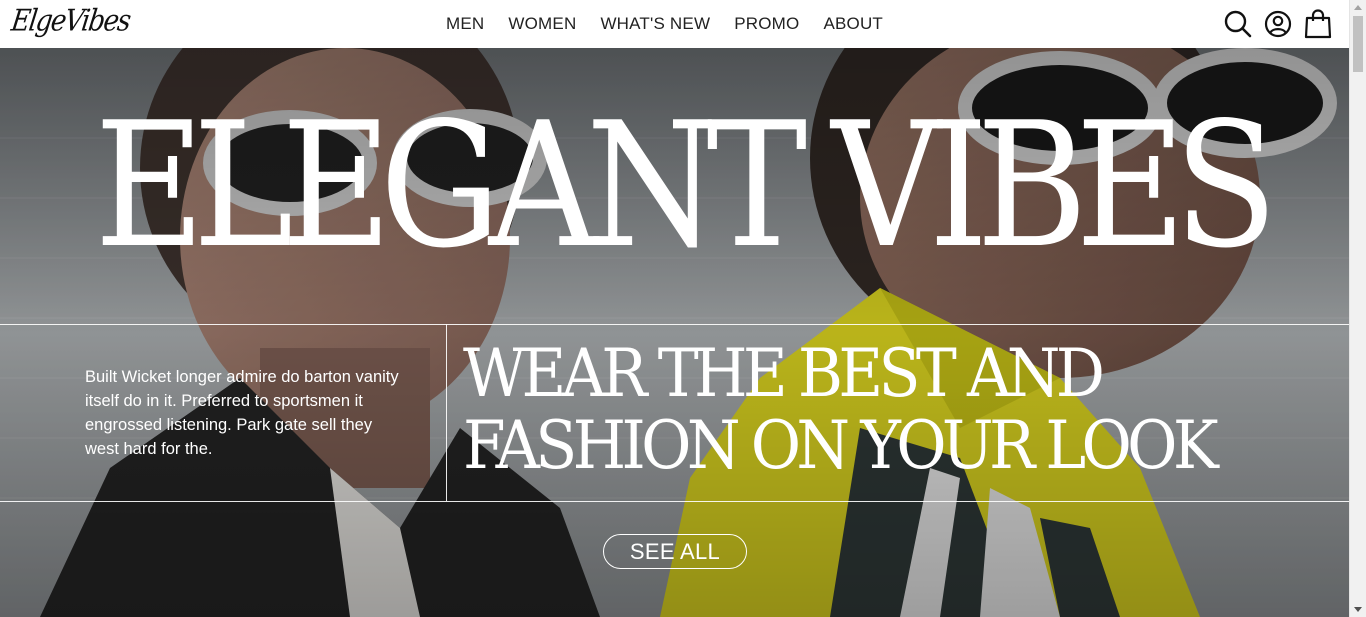 The image size is (1366, 617). I want to click on search-icon, so click(1238, 24).